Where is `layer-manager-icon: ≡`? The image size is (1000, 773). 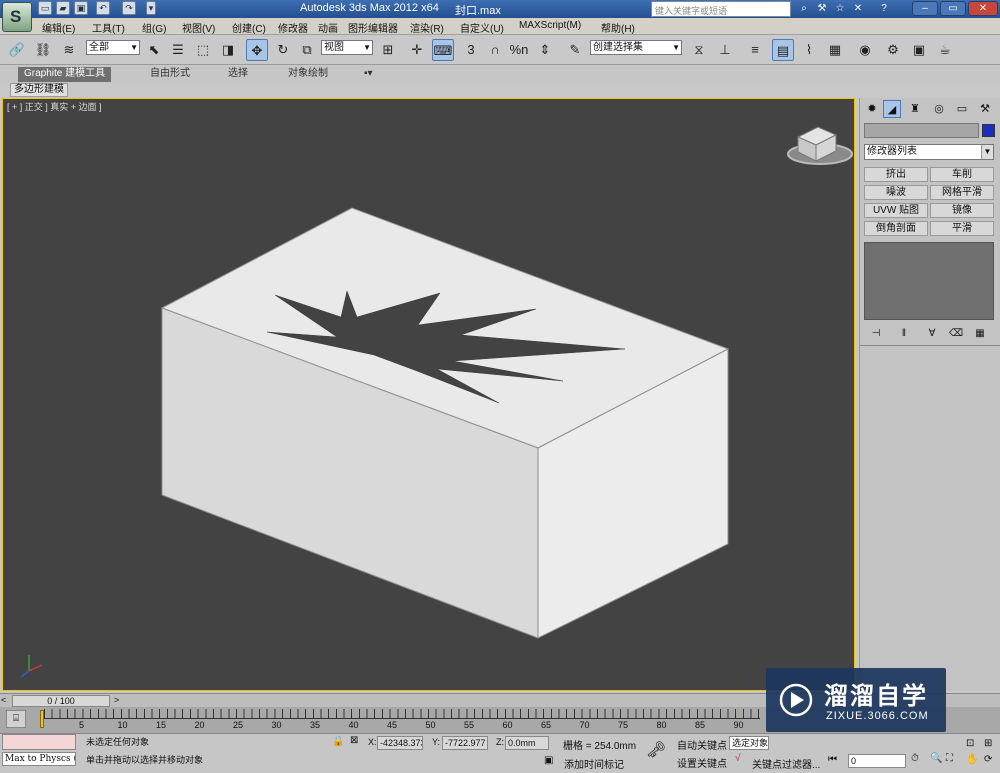 layer-manager-icon: ≡ is located at coordinates (755, 50).